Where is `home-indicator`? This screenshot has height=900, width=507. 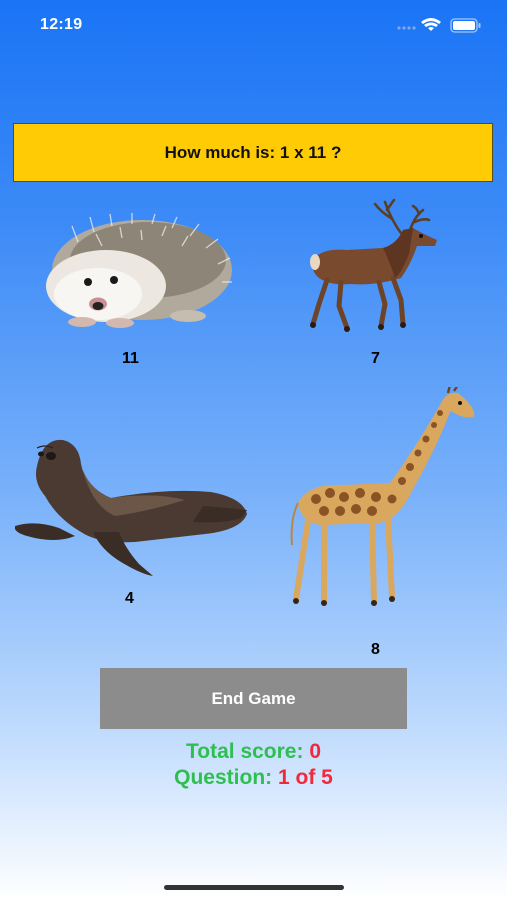
home-indicator is located at coordinates (254, 887).